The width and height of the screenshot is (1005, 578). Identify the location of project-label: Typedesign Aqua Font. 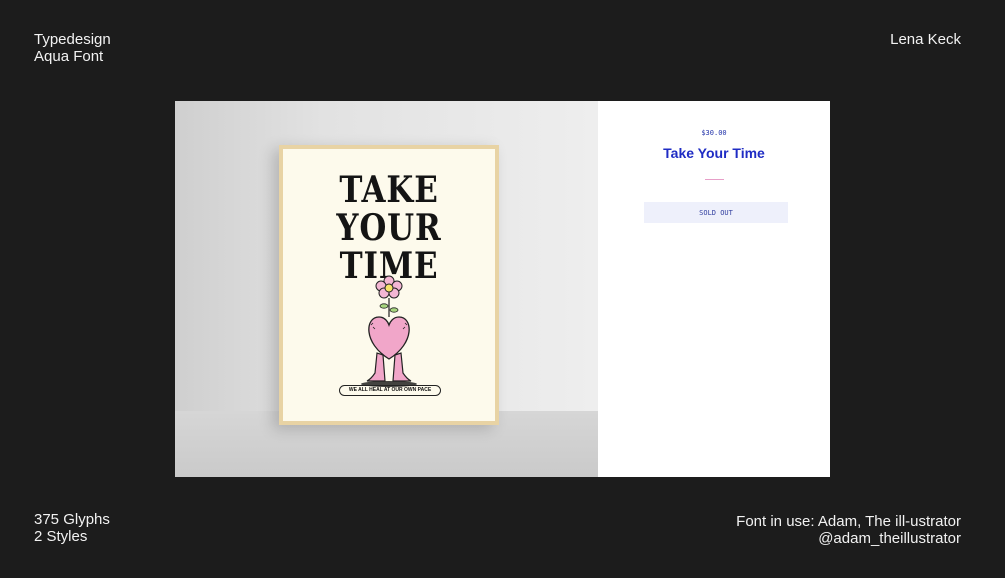
(72, 48).